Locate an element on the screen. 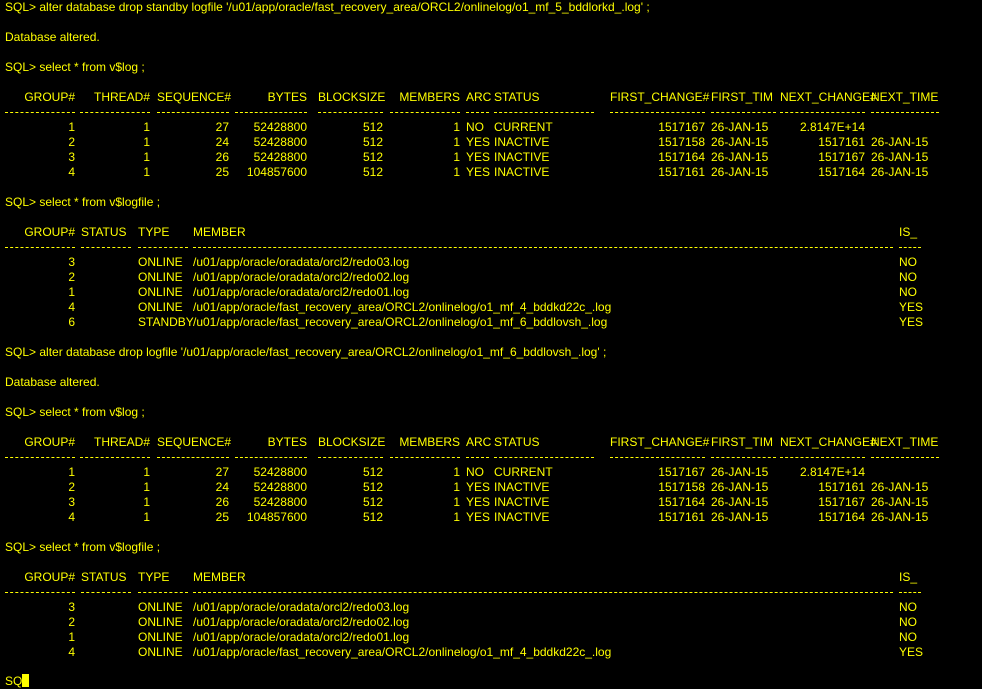  column-header: ARC is located at coordinates (479, 97).